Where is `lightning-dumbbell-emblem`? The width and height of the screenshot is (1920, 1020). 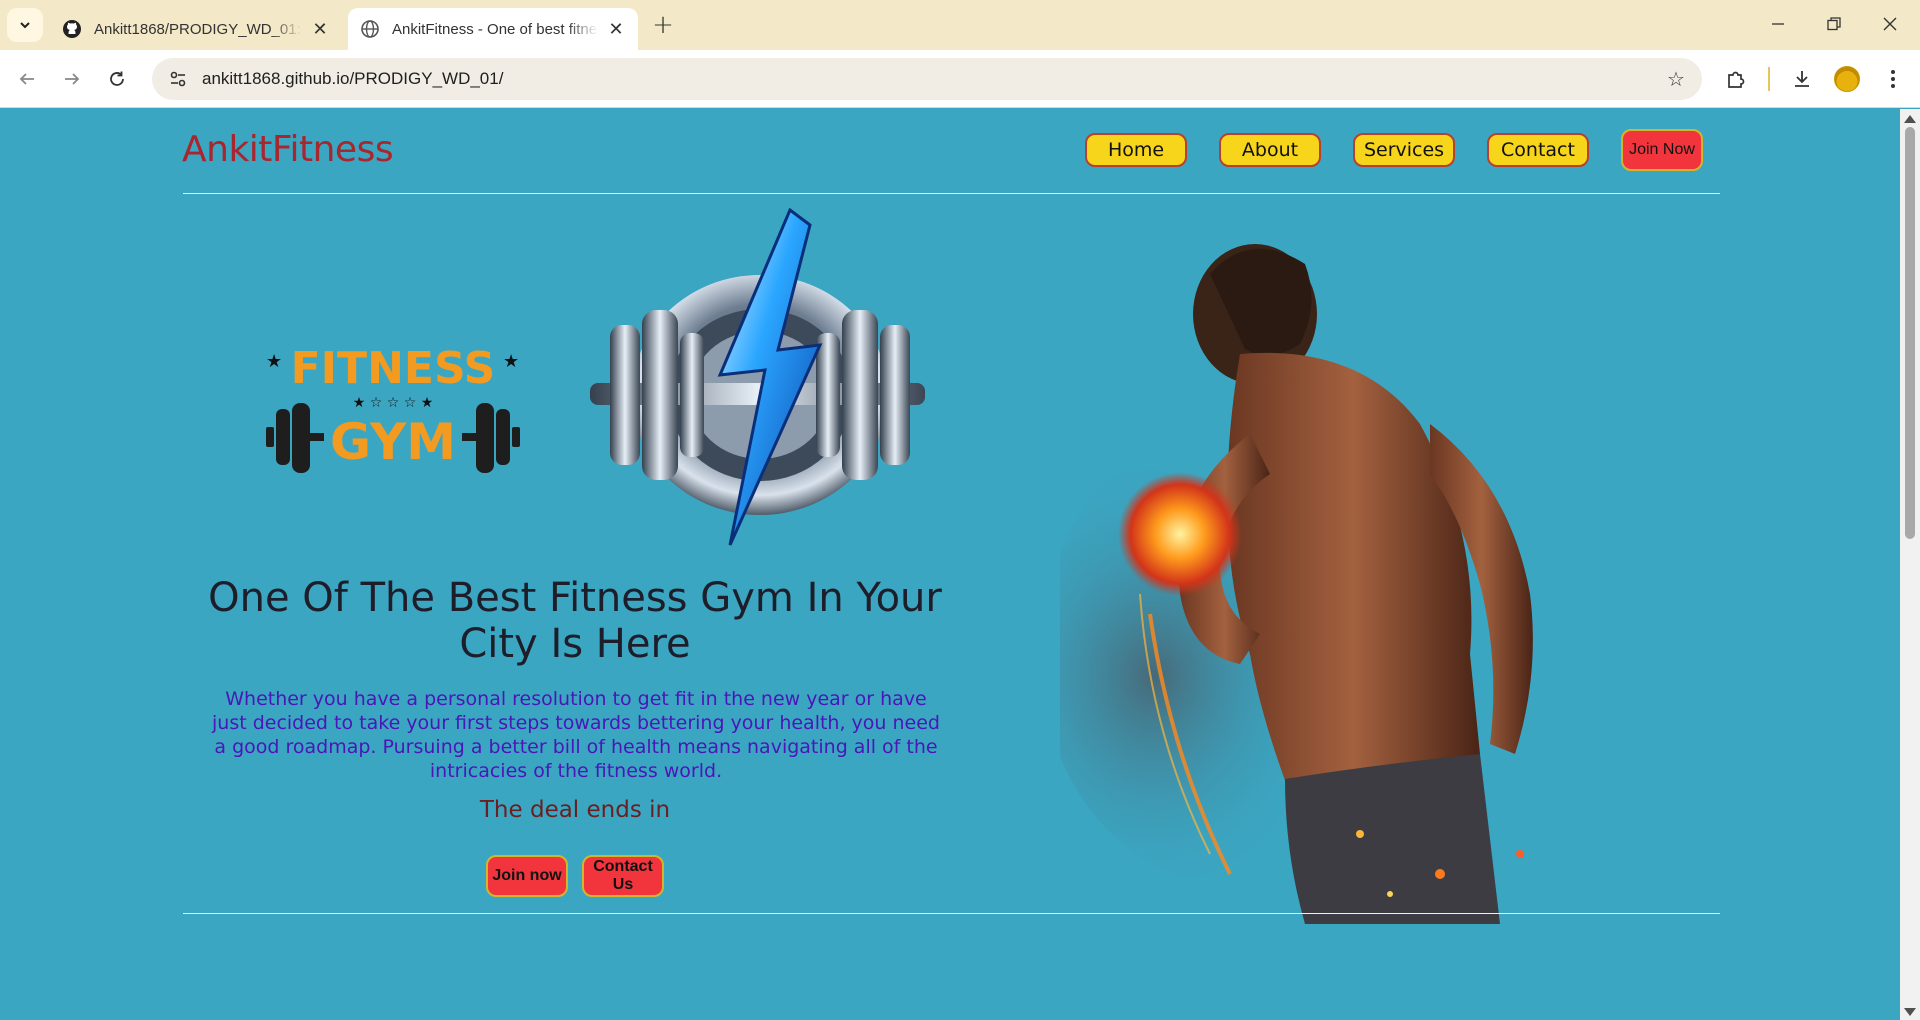 lightning-dumbbell-emblem is located at coordinates (757, 376).